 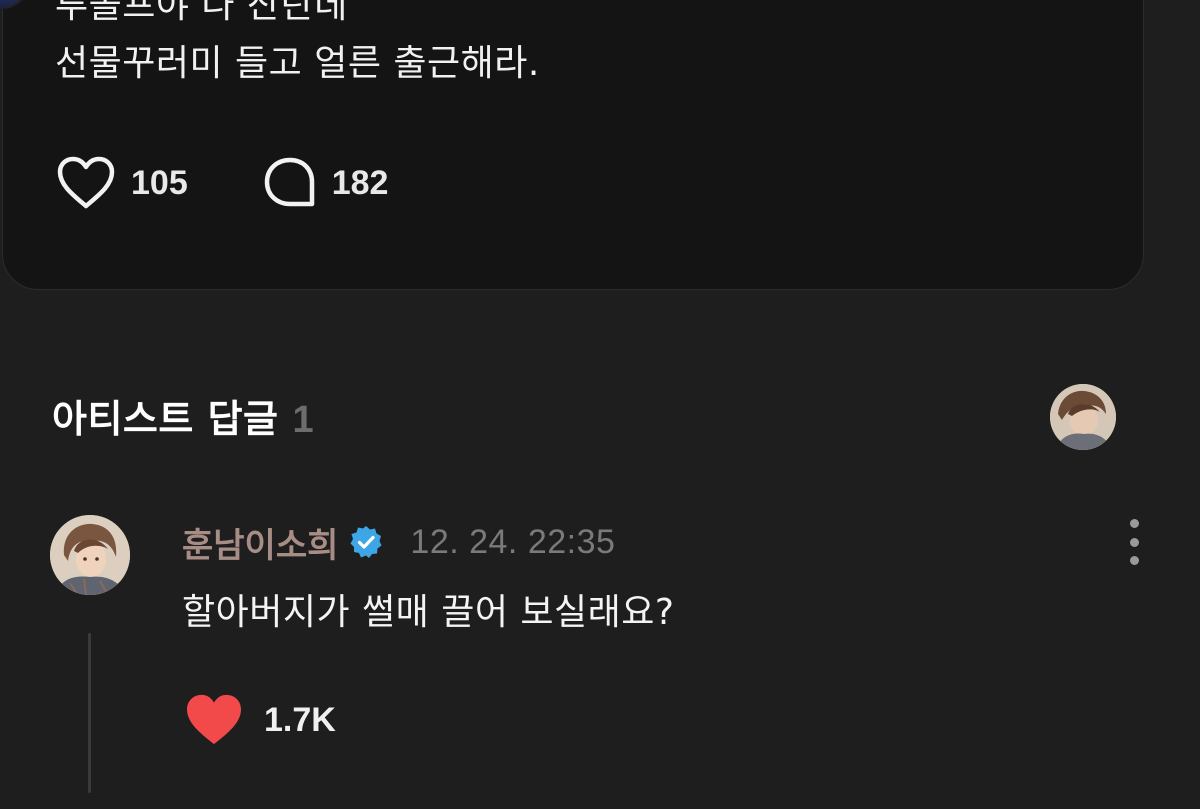 I want to click on reply-author-portrait-icon, so click(x=90, y=555).